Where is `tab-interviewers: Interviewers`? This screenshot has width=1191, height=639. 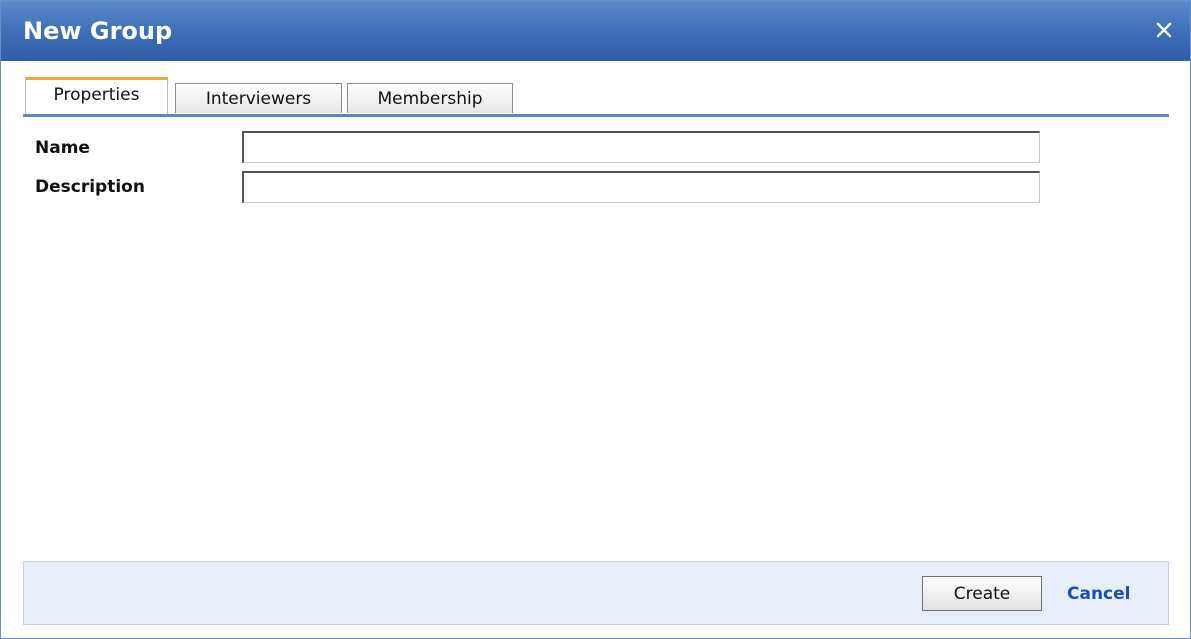
tab-interviewers: Interviewers is located at coordinates (258, 98).